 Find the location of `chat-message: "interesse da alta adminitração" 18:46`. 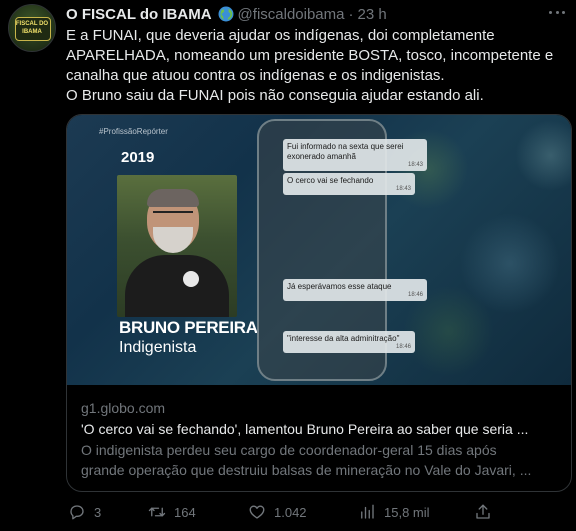

chat-message: "interesse da alta adminitração" 18:46 is located at coordinates (349, 342).